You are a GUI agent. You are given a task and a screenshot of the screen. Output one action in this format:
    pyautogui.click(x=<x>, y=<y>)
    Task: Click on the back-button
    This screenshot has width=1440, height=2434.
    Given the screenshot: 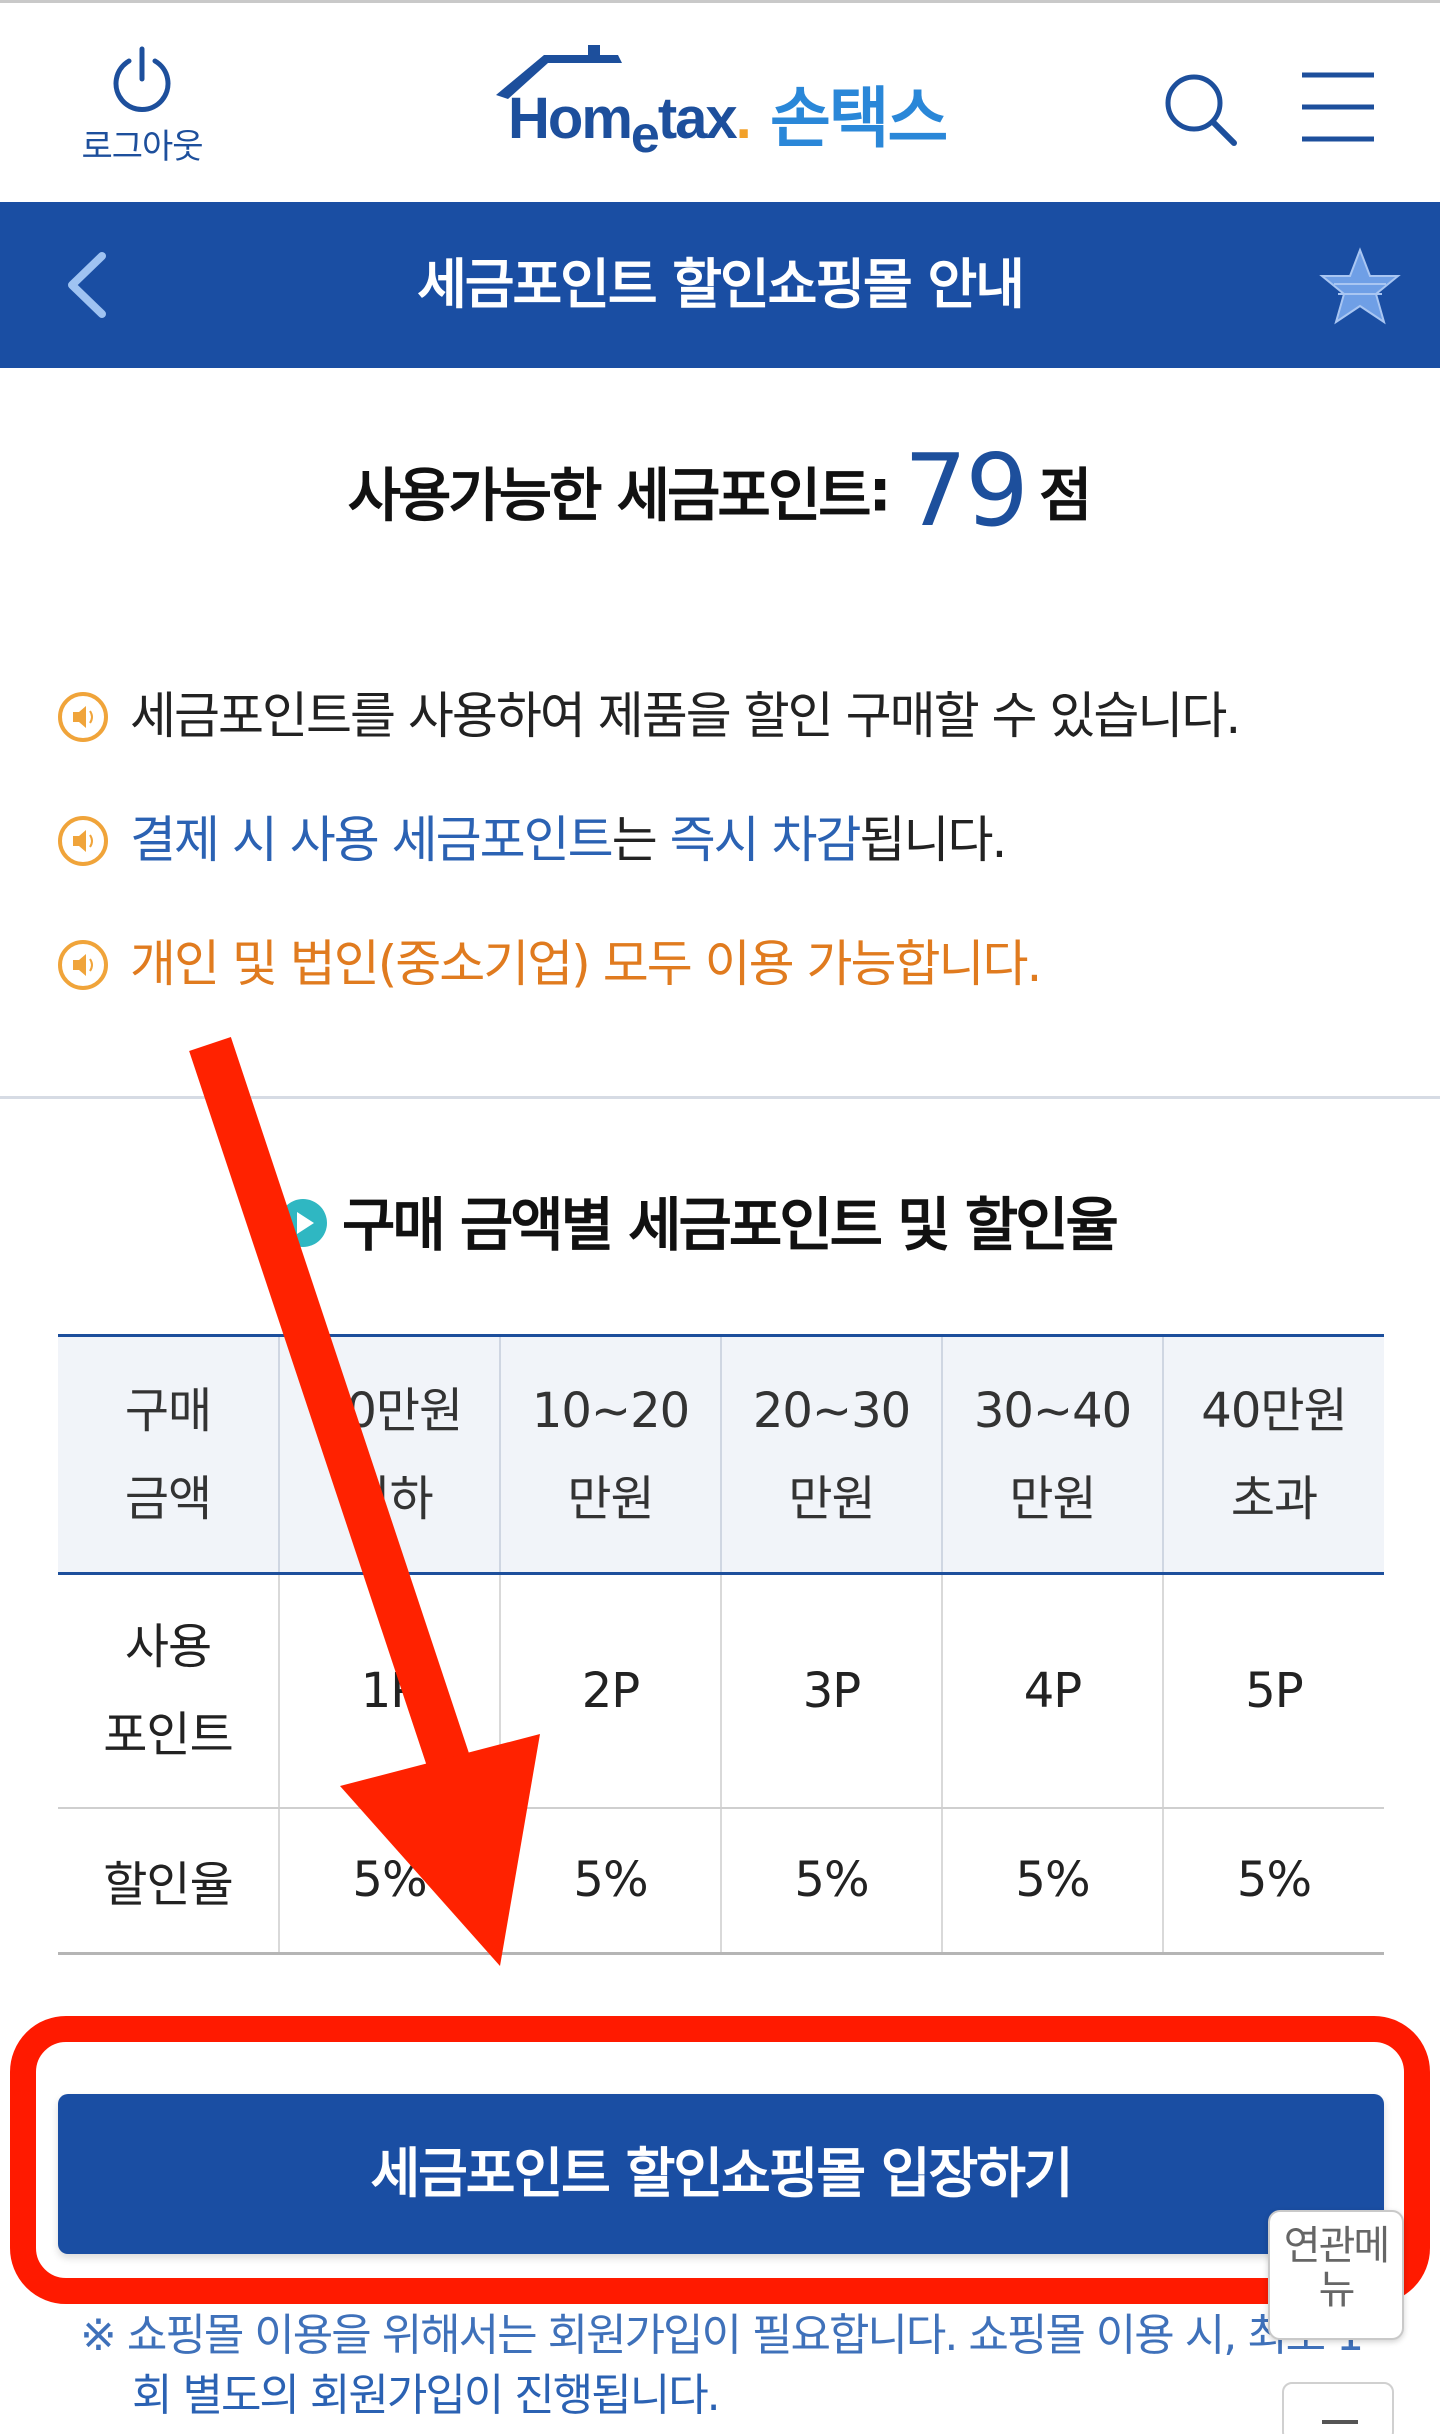 What is the action you would take?
    pyautogui.click(x=88, y=285)
    